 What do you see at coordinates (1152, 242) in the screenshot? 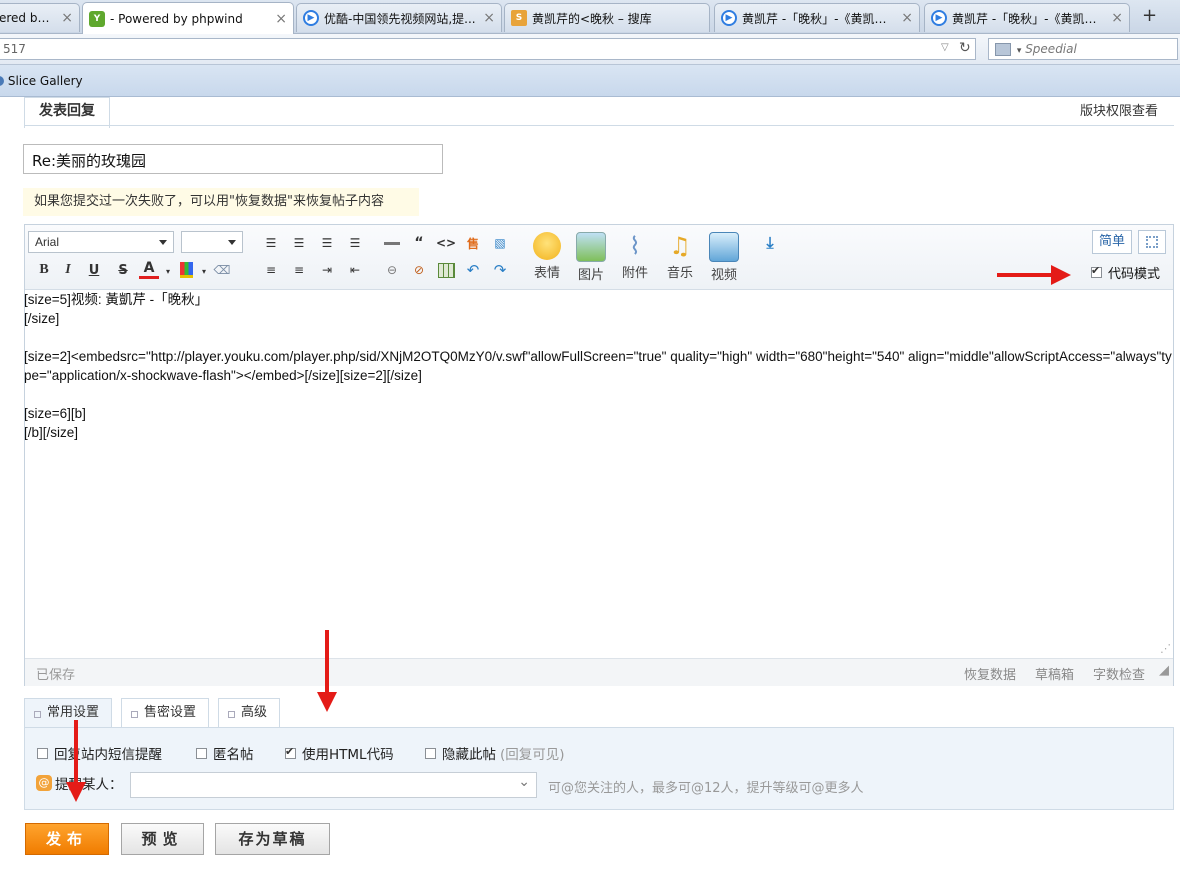
I see `fullscreen-button` at bounding box center [1152, 242].